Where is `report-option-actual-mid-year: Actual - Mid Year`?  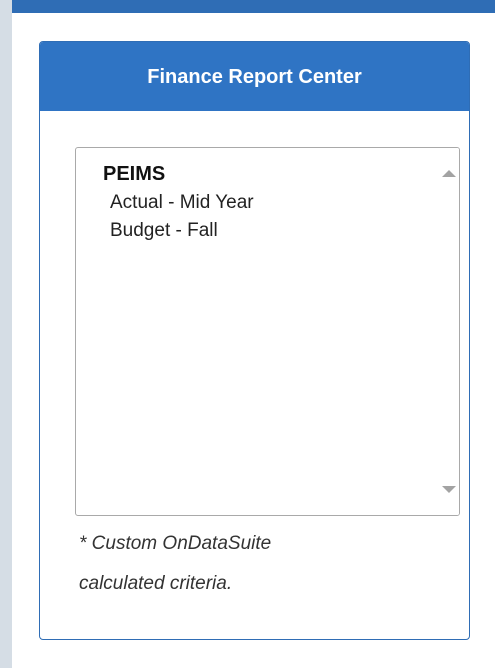 report-option-actual-mid-year: Actual - Mid Year is located at coordinates (182, 203).